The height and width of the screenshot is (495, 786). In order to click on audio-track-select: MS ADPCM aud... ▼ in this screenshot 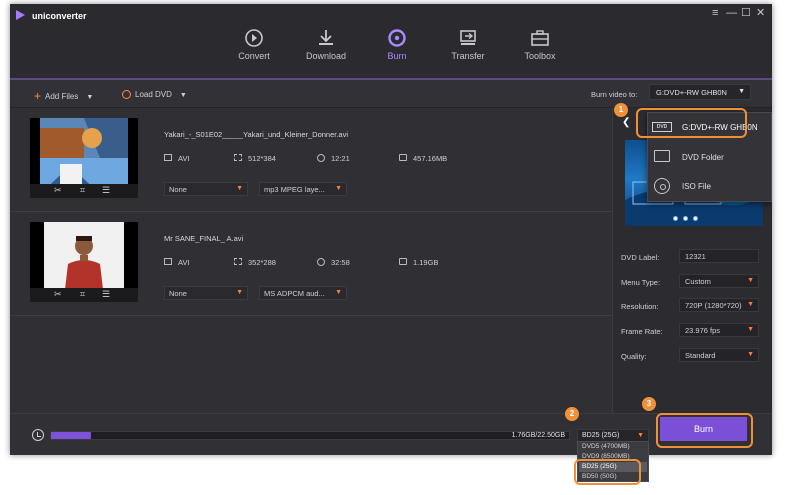, I will do `click(303, 293)`.